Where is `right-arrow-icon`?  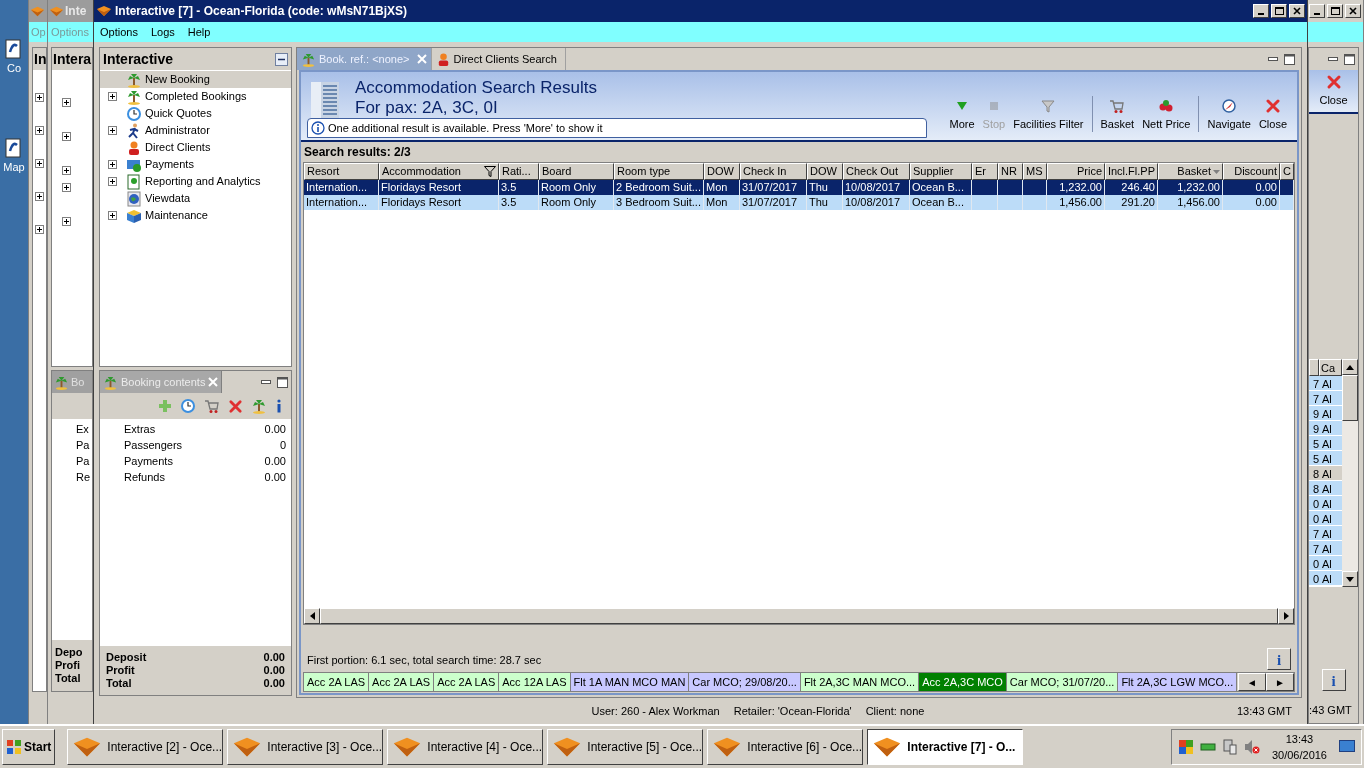 right-arrow-icon is located at coordinates (1286, 616).